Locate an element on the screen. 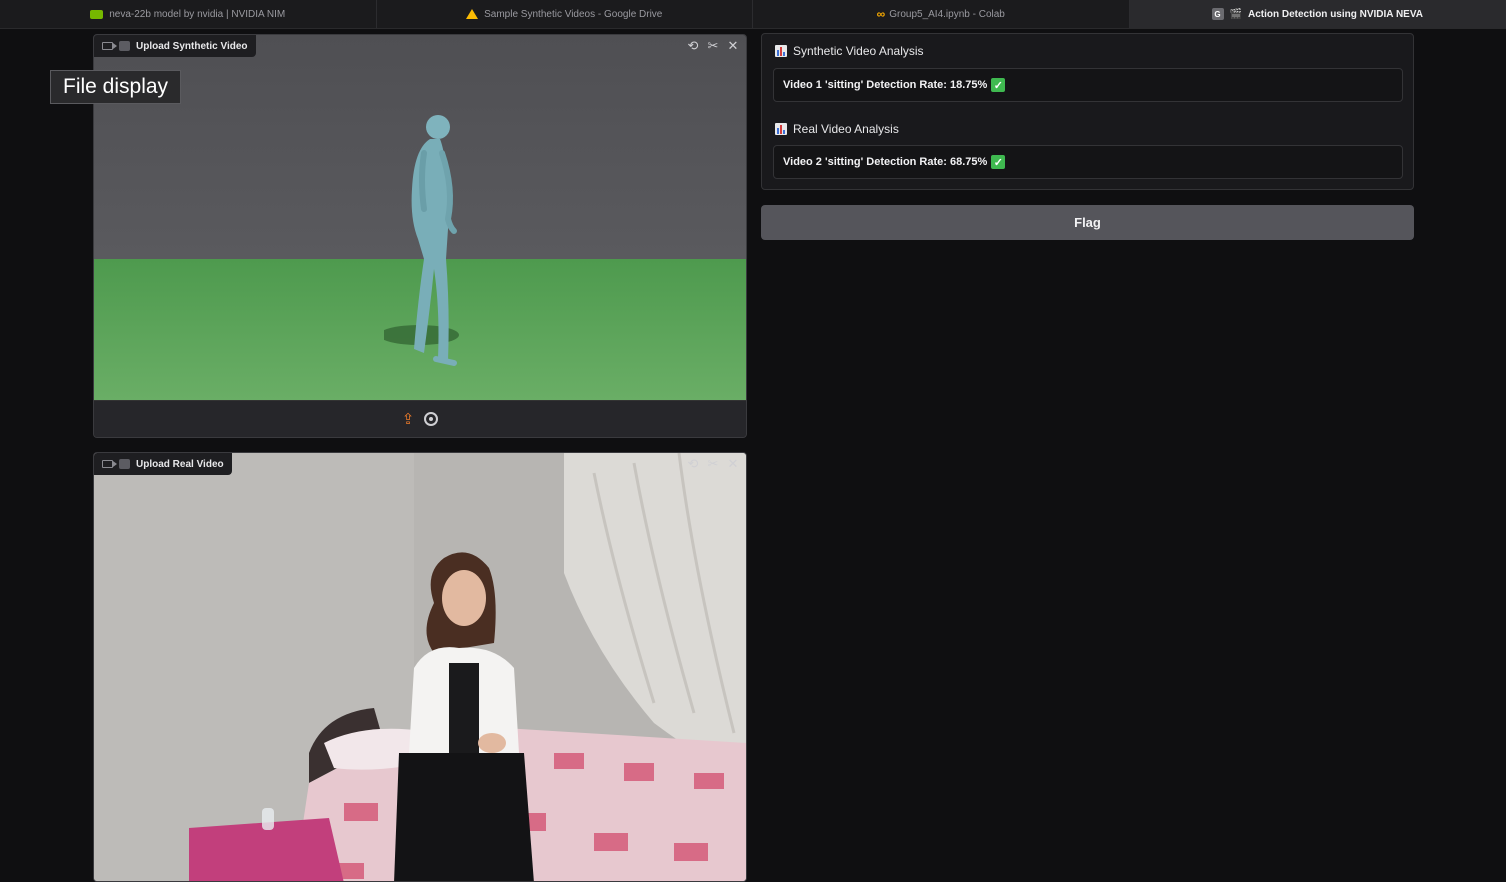  panel-label-text: Upload Real Video is located at coordinates (180, 464).